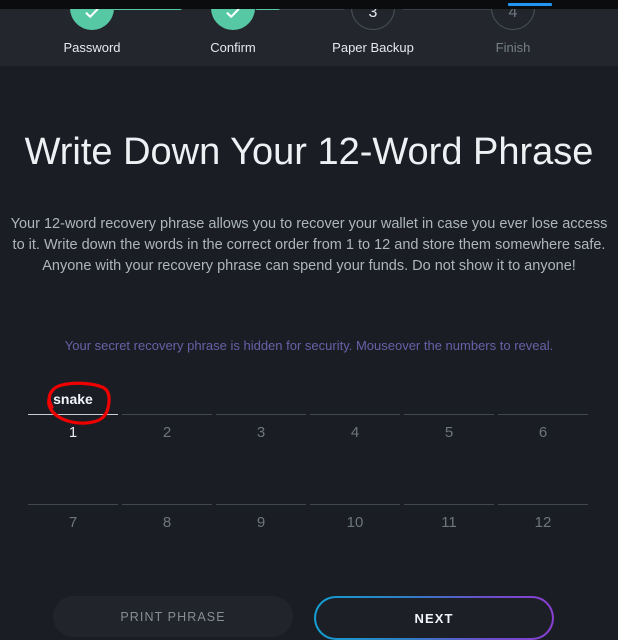 The image size is (618, 640). I want to click on word-slot-12: 12, so click(543, 519).